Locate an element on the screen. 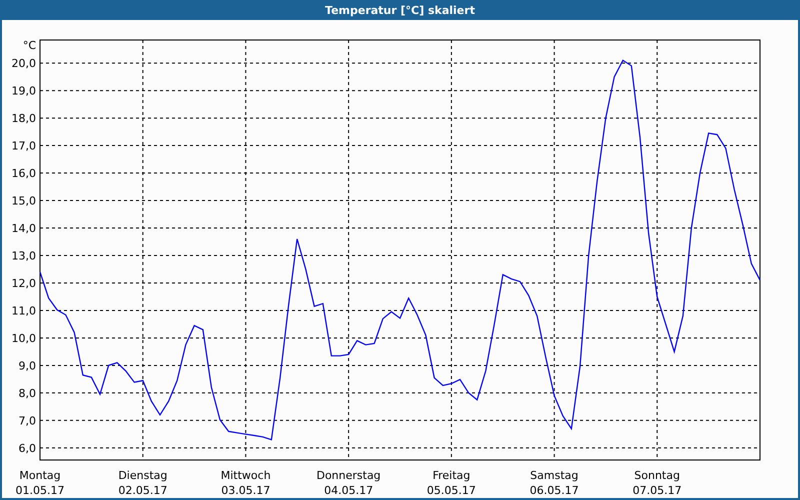 This screenshot has height=500, width=800. axis-tick-label: 13,0 is located at coordinates (24, 256).